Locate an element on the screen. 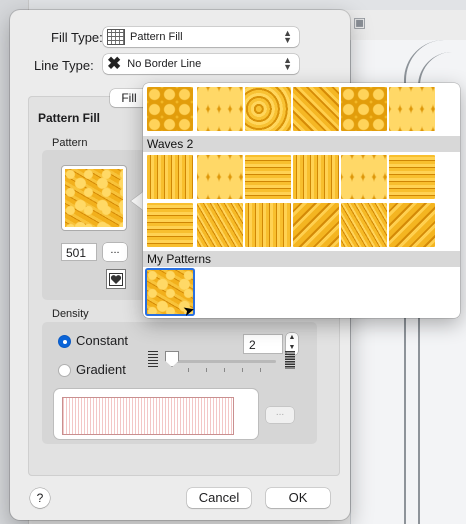 This screenshot has width=466, height=524. ok-button: OK is located at coordinates (298, 498).